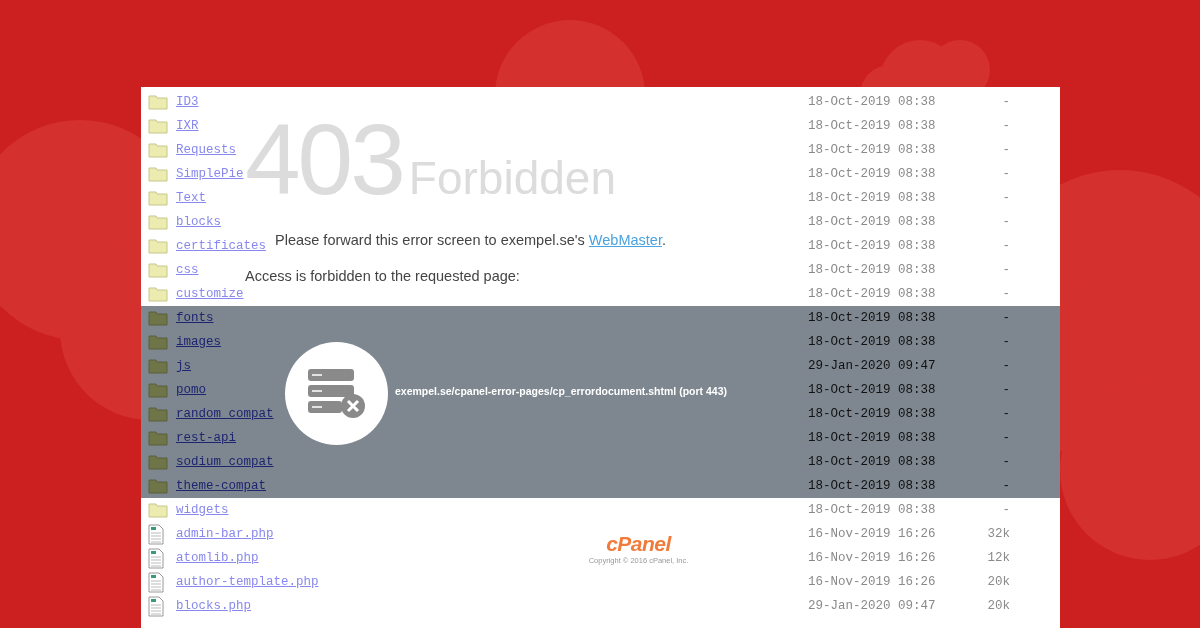 The image size is (1200, 628). Describe the element at coordinates (206, 150) in the screenshot. I see `file-link: Requests` at that location.